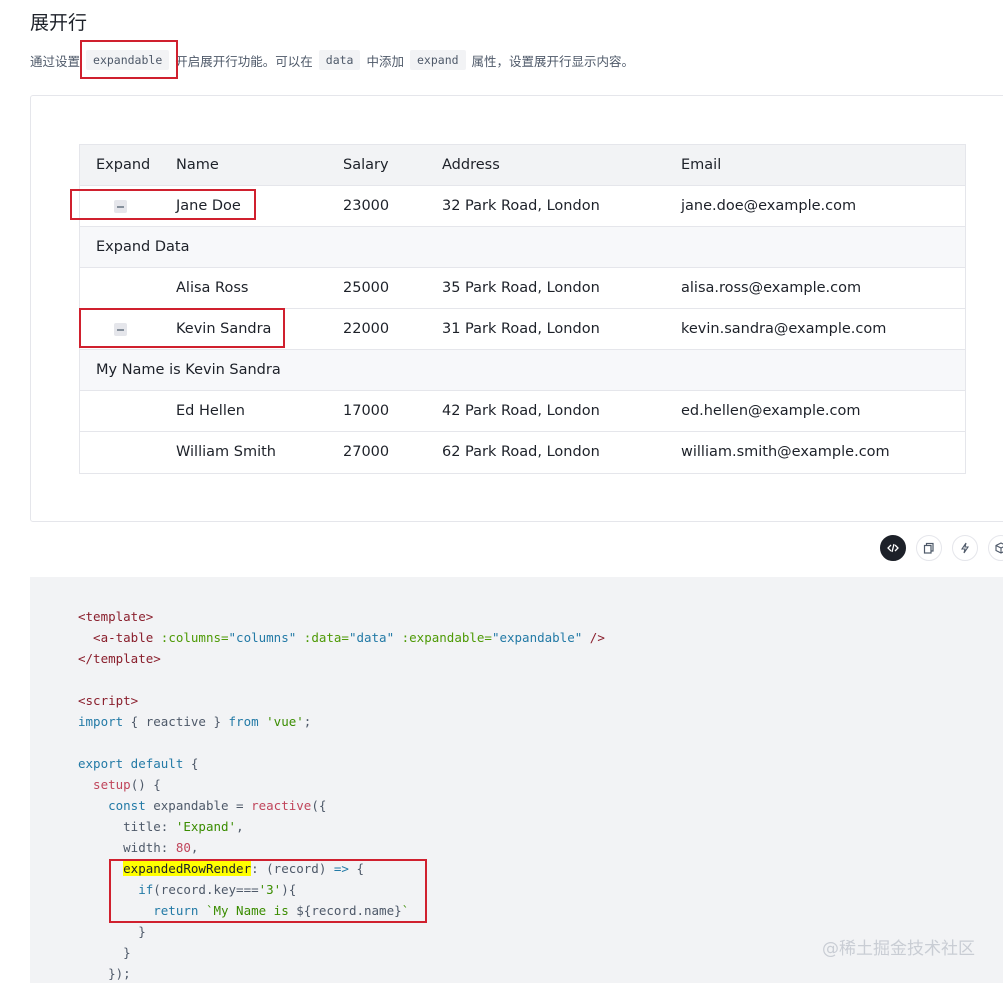 Image resolution: width=1003 pixels, height=983 pixels. What do you see at coordinates (112, 805) in the screenshot?
I see `code-token: const` at bounding box center [112, 805].